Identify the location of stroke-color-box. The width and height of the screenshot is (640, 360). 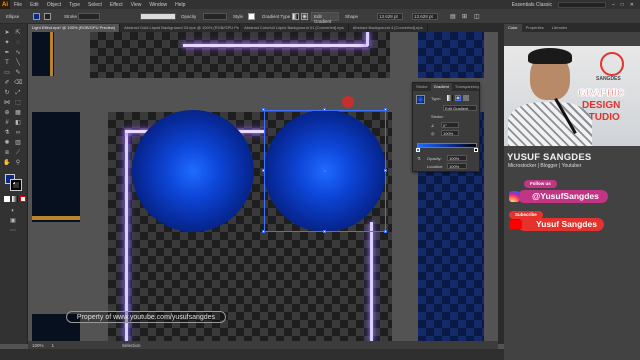
(16, 185).